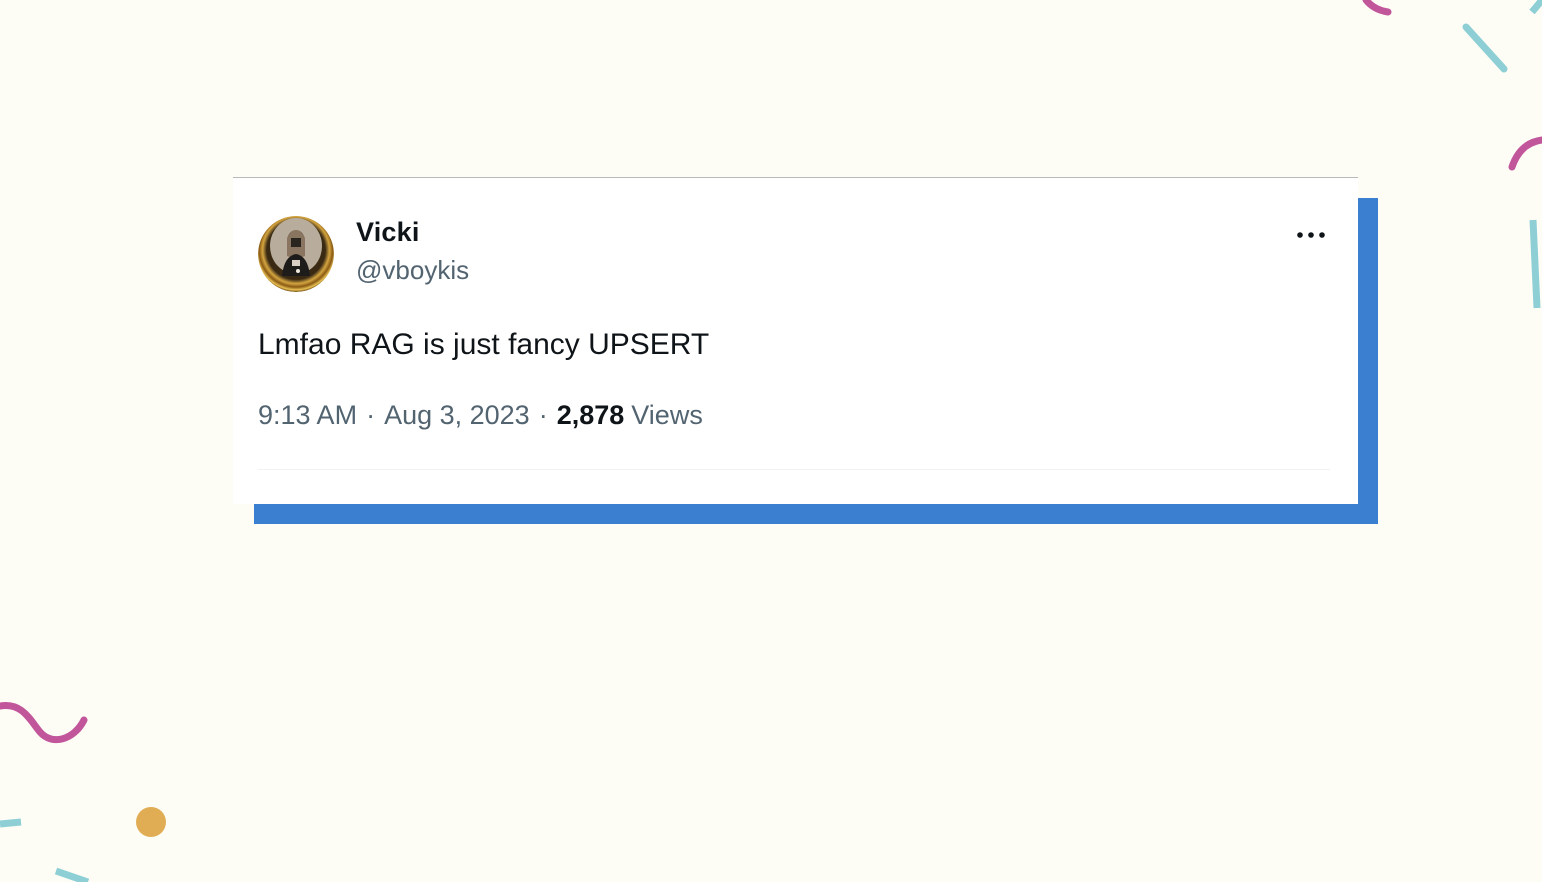 Image resolution: width=1542 pixels, height=882 pixels. Describe the element at coordinates (484, 344) in the screenshot. I see `tweet-text: Lmfao RAG is just fancy UPSERT` at that location.